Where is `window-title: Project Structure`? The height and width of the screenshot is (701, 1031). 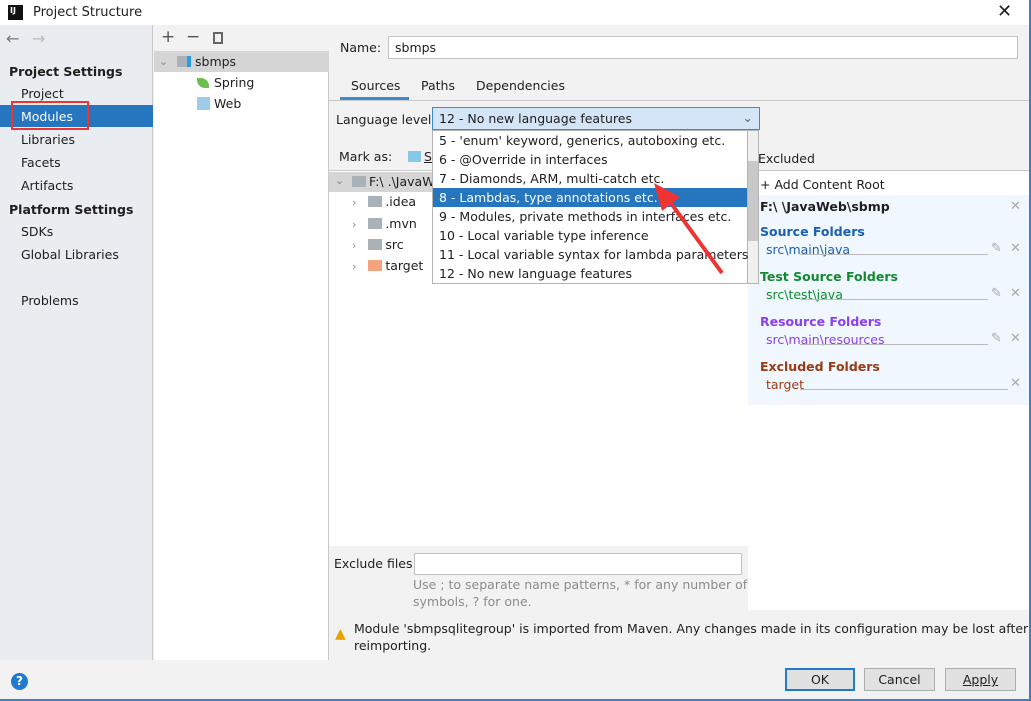 window-title: Project Structure is located at coordinates (88, 12).